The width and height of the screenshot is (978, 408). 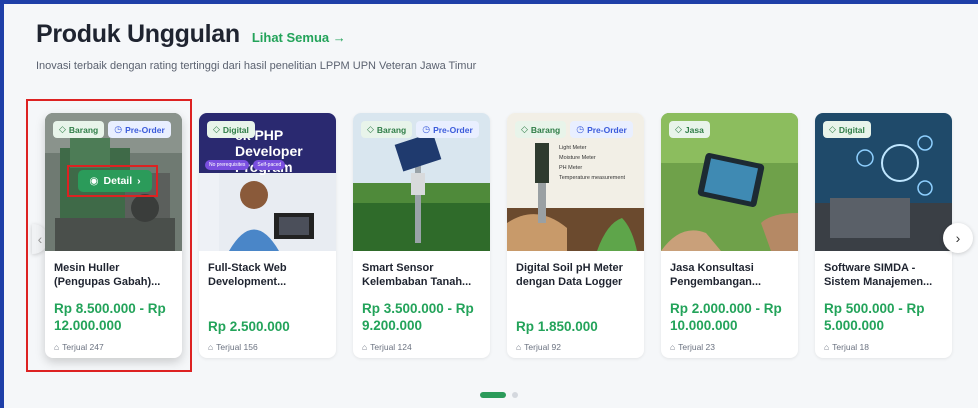 I want to click on product-image: ◇ Barang ◷ Pre-Order, so click(x=421, y=182).